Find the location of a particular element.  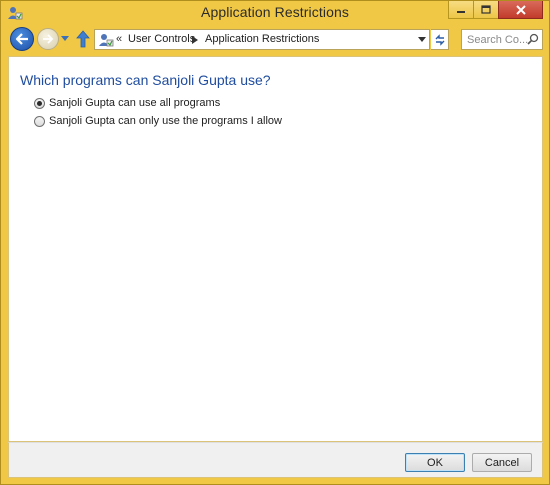

caption-buttons is located at coordinates (495, 10).